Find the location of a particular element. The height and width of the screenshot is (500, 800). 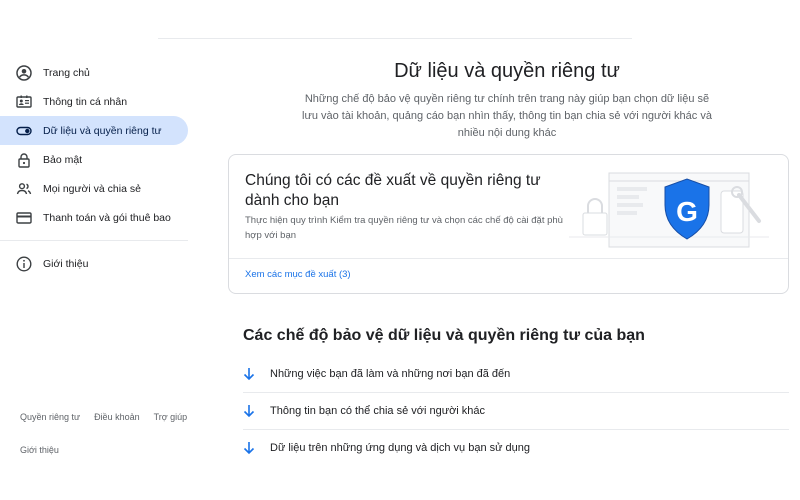

sidebar-item-label: Bảo mật is located at coordinates (63, 159).